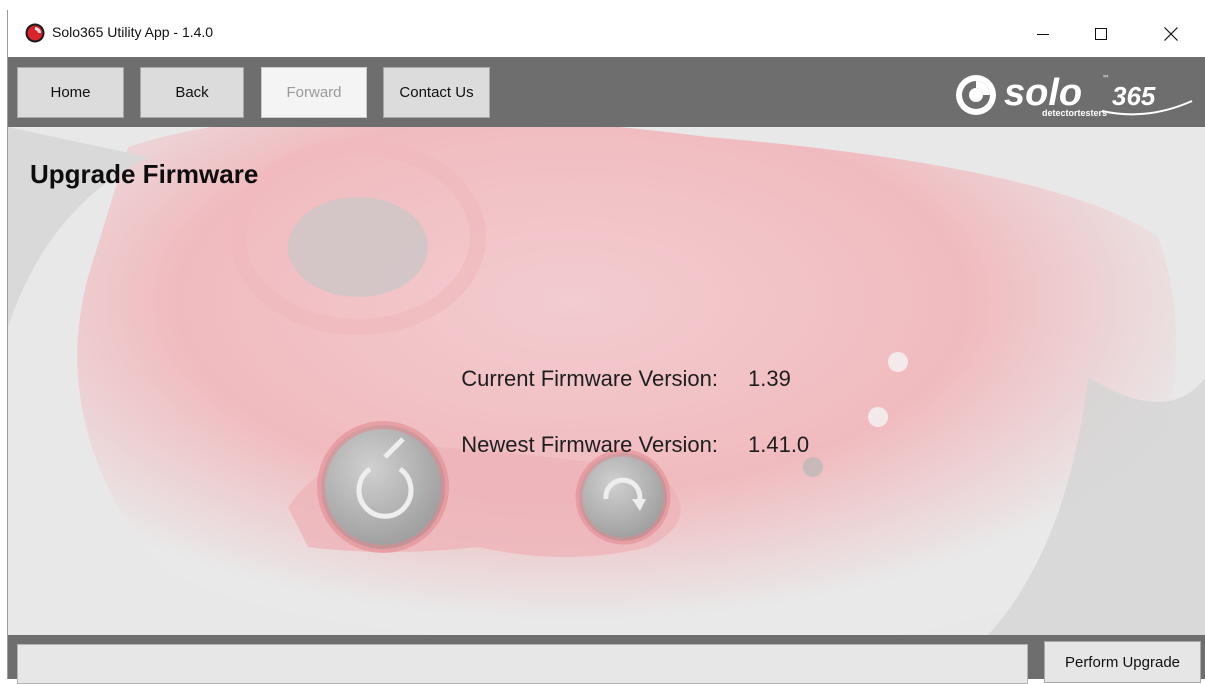 The height and width of the screenshot is (684, 1205). Describe the element at coordinates (1106, 78) in the screenshot. I see `logo-trademark: ™` at that location.